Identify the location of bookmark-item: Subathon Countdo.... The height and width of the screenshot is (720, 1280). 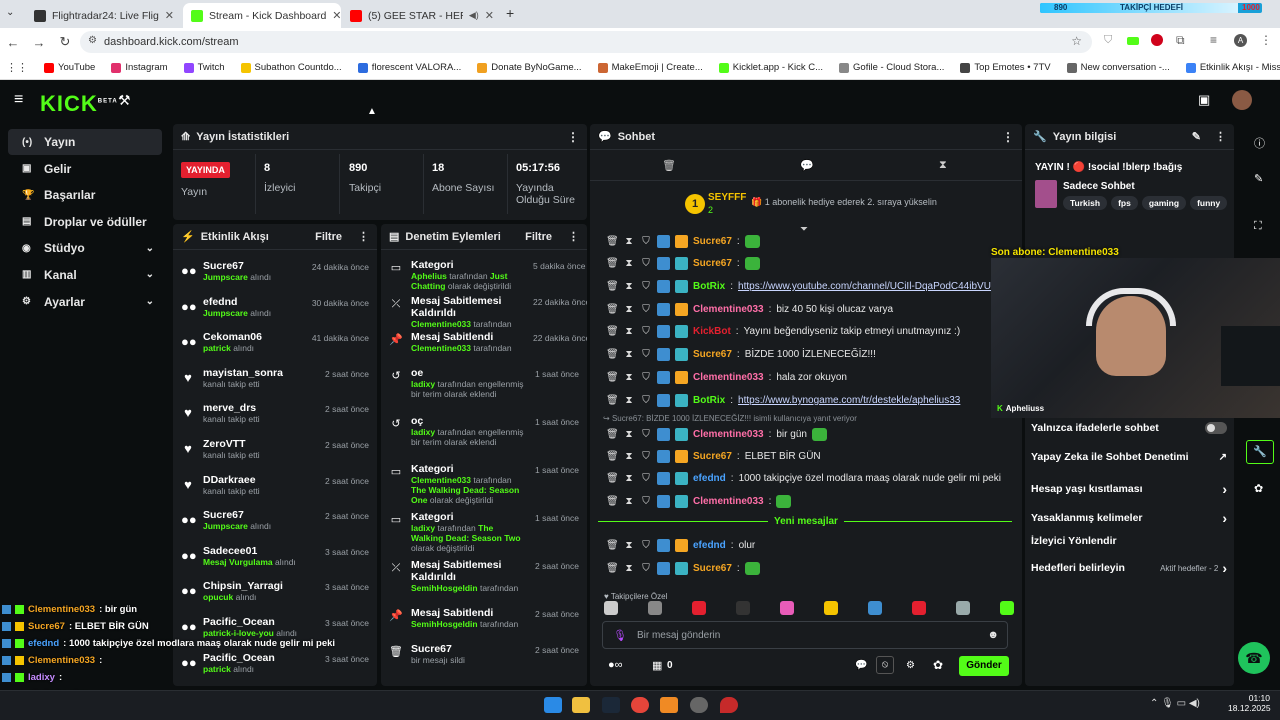
(291, 67).